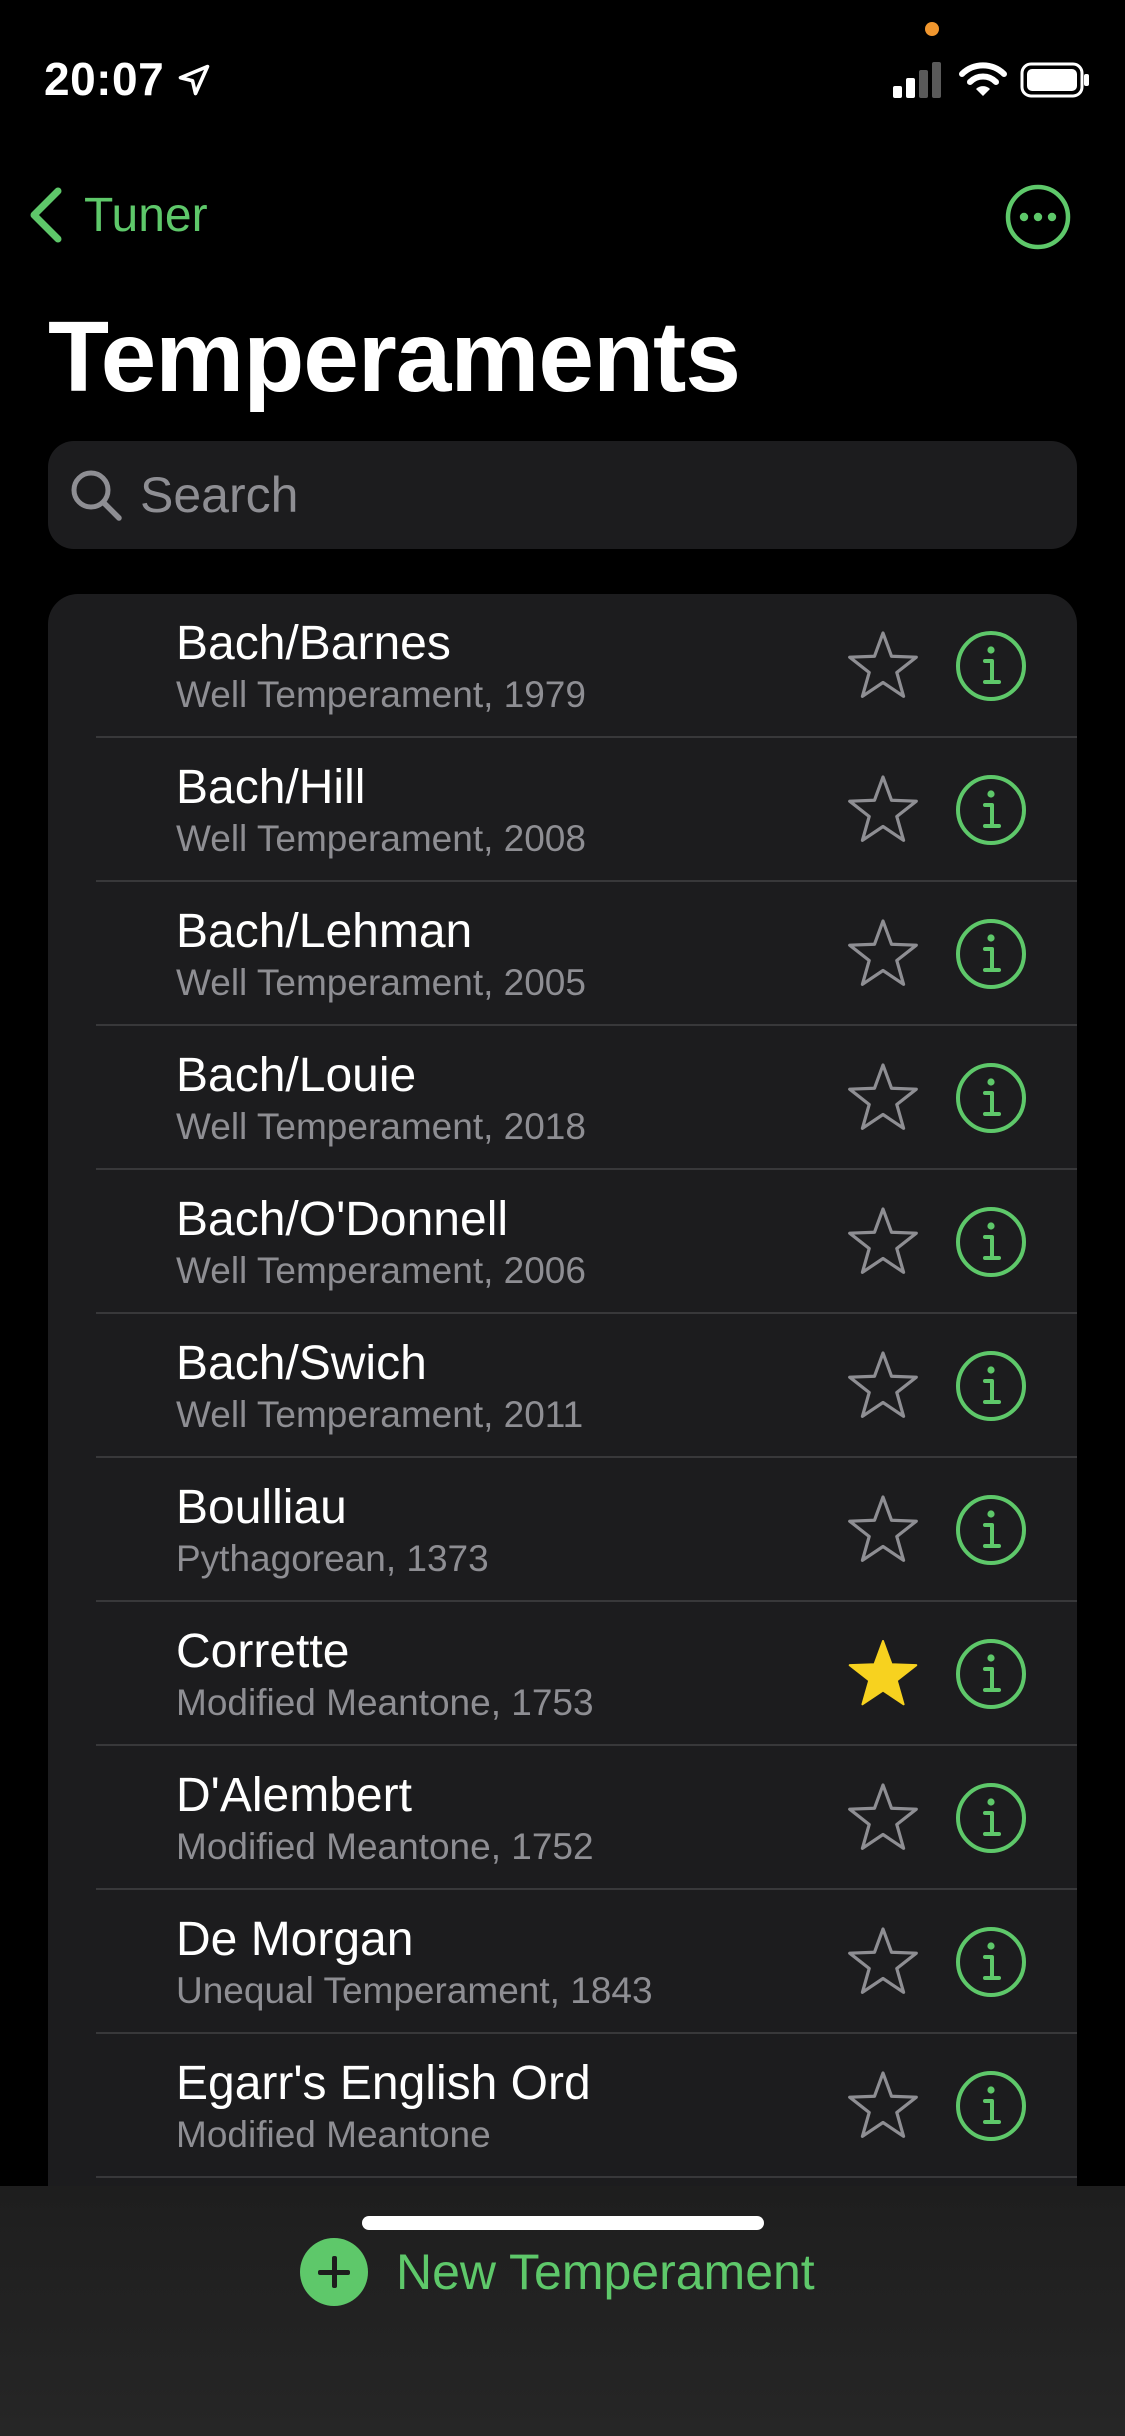  I want to click on search-input, so click(590, 495).